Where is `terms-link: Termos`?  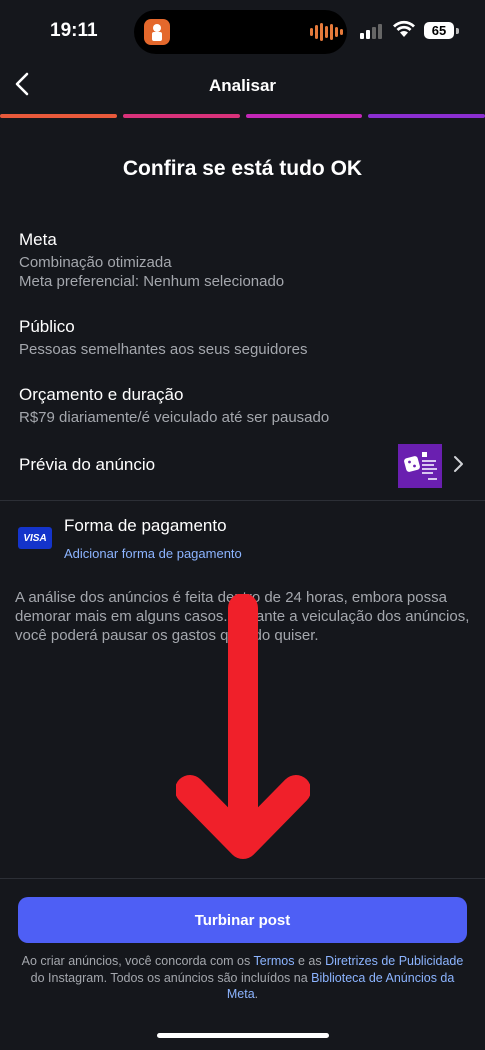 terms-link: Termos is located at coordinates (274, 961).